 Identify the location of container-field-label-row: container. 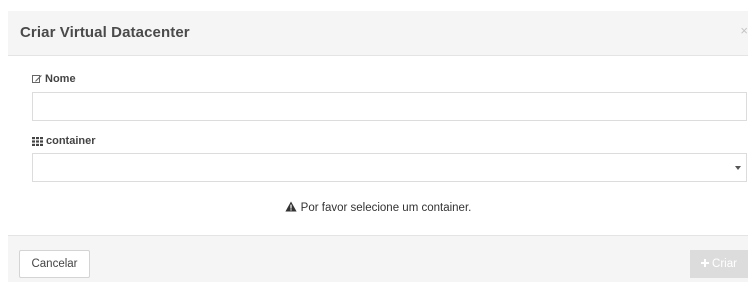
(64, 141).